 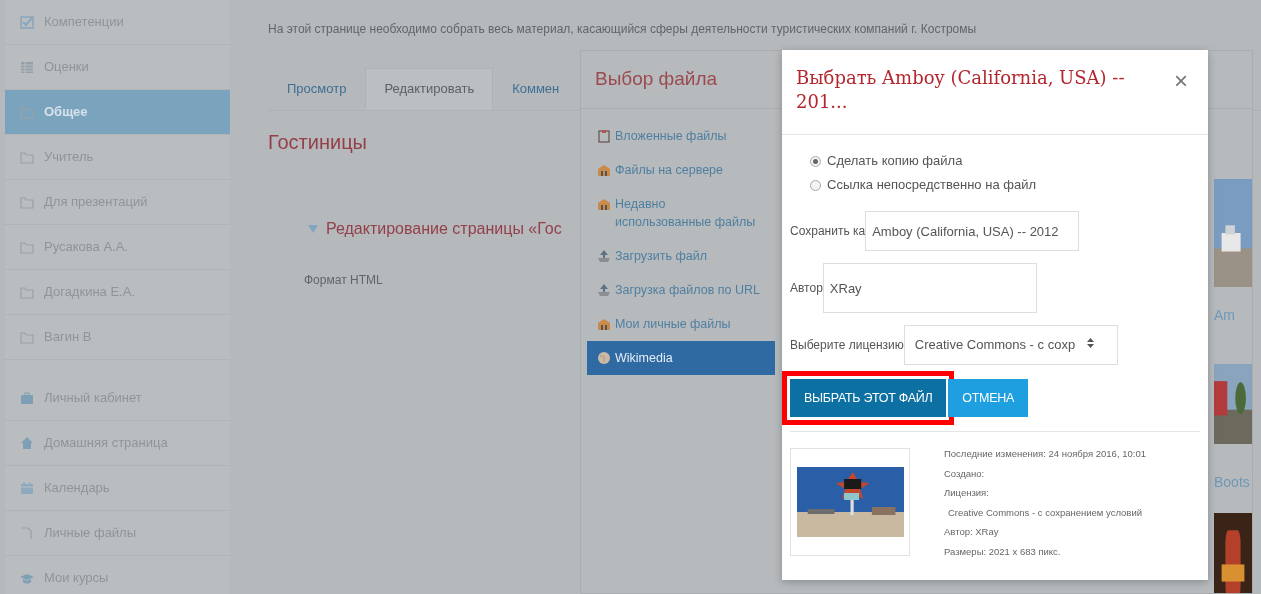 I want to click on field-label: Сохранить ка, so click(x=828, y=231).